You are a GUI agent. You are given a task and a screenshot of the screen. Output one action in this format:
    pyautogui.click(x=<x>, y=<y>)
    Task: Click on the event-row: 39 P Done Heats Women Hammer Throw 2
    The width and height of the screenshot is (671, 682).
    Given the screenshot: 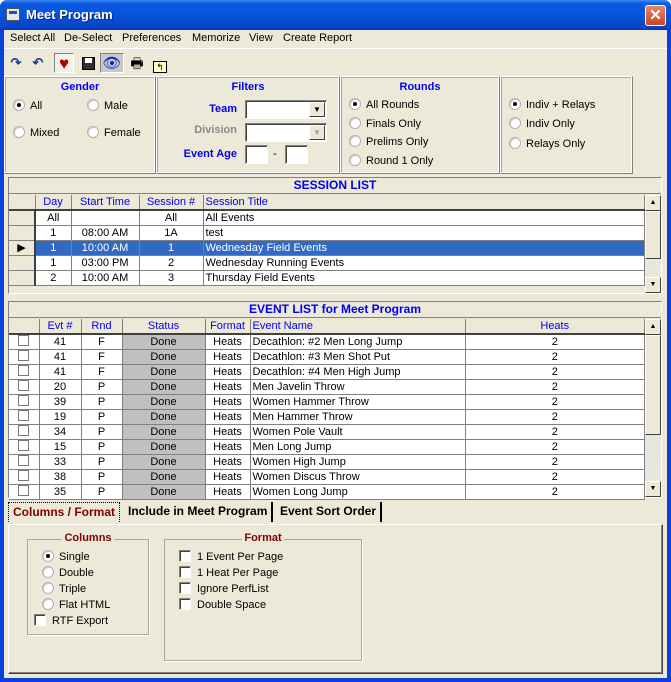 What is the action you would take?
    pyautogui.click(x=327, y=402)
    